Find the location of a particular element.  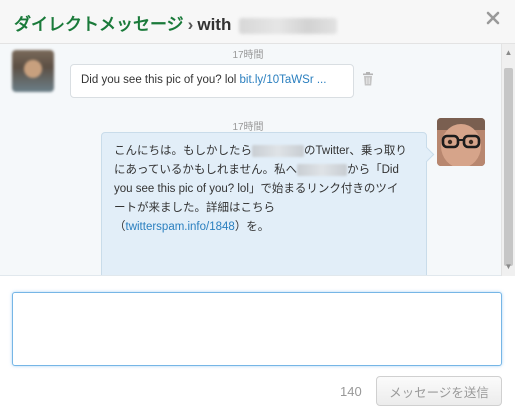

close-icon is located at coordinates (493, 18).